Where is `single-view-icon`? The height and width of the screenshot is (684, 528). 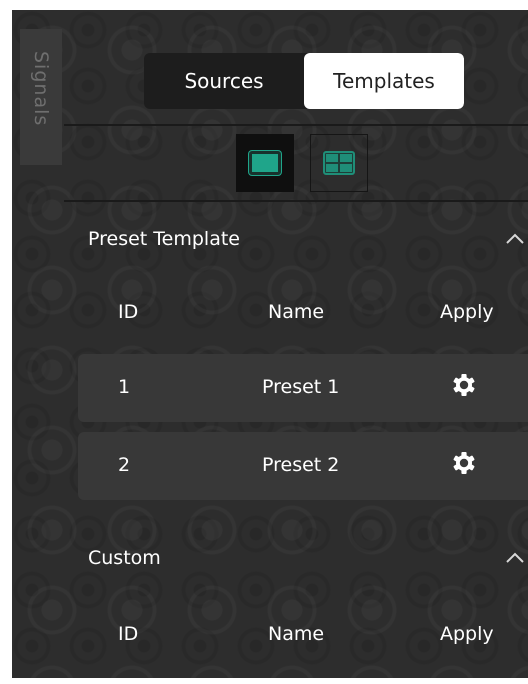 single-view-icon is located at coordinates (265, 163).